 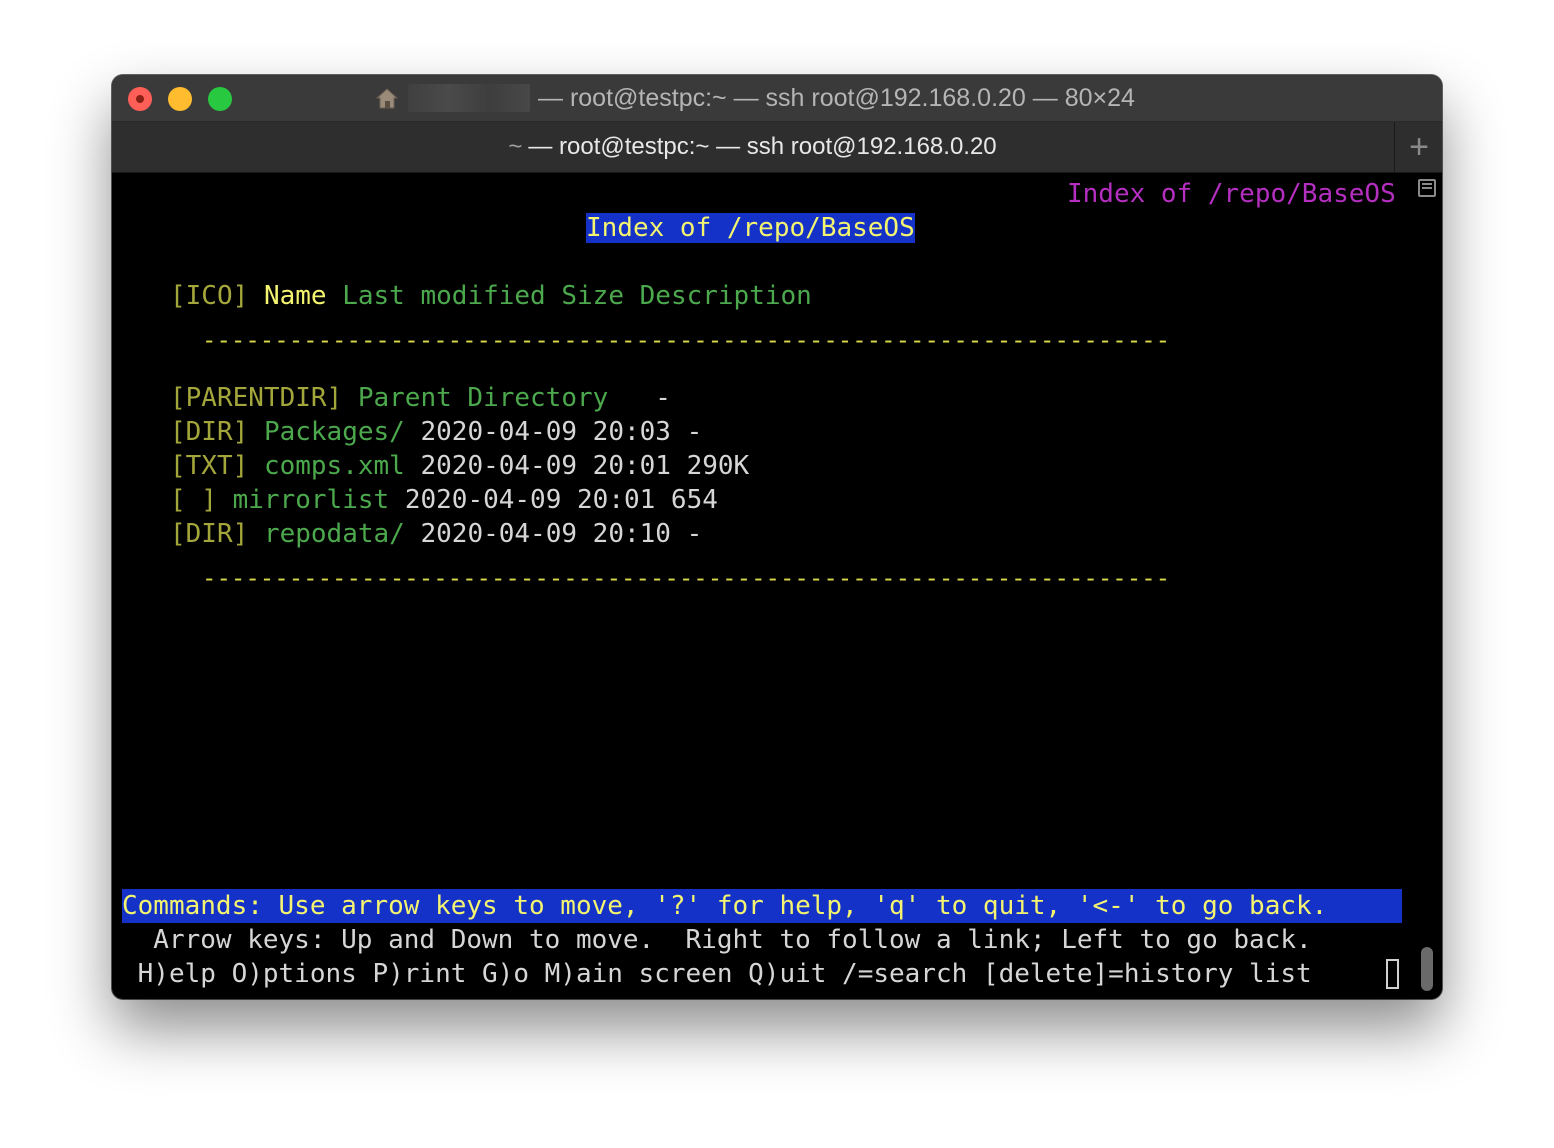 I want to click on entry-meta: 2020-04-09 20:01 290K, so click(x=585, y=466).